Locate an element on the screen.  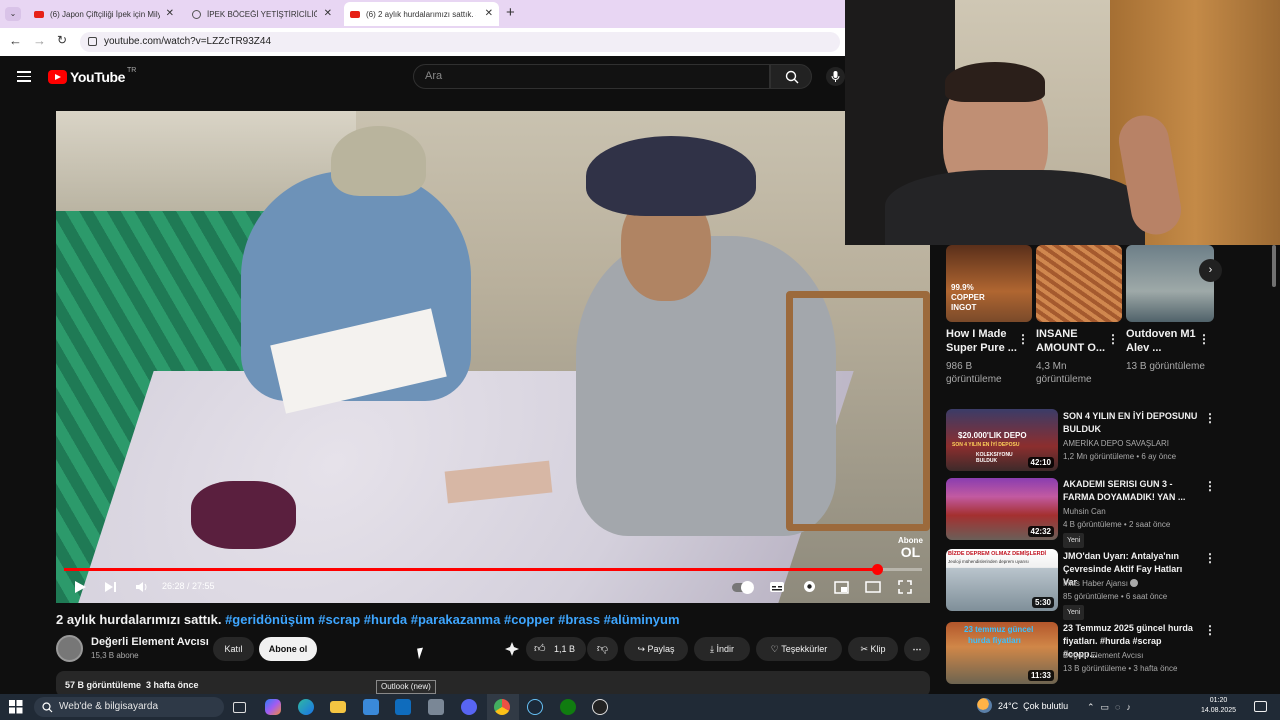
task-view-icon is located at coordinates (239, 707).